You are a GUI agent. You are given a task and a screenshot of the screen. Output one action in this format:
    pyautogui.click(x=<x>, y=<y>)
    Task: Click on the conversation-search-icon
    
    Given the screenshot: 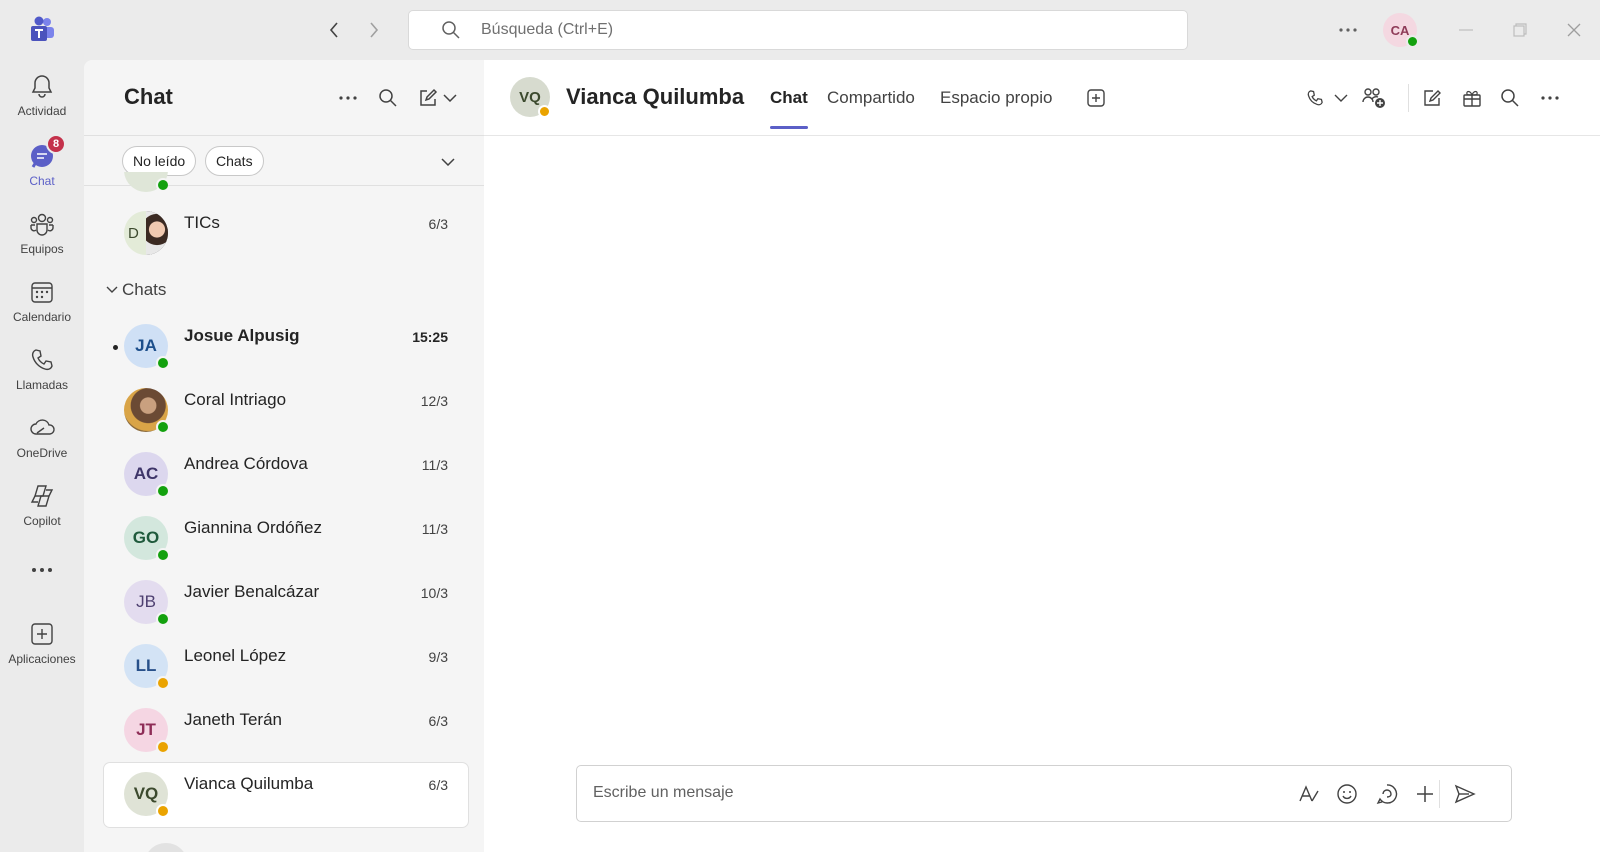 What is the action you would take?
    pyautogui.click(x=1510, y=98)
    